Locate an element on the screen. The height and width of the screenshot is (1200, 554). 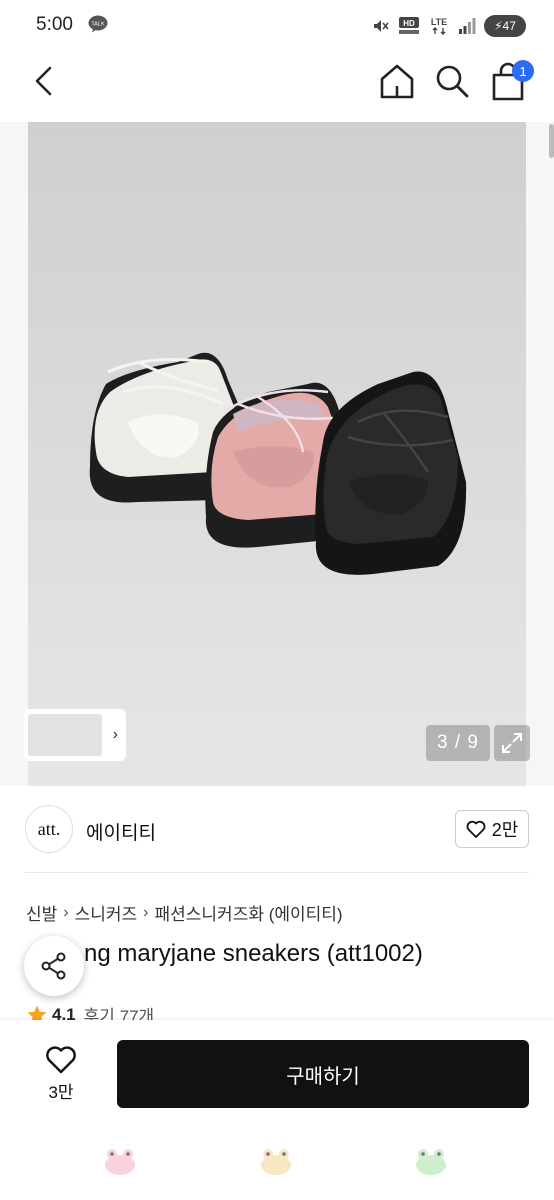
breadcrumb-item: 스니커즈 is located at coordinates (106, 912).